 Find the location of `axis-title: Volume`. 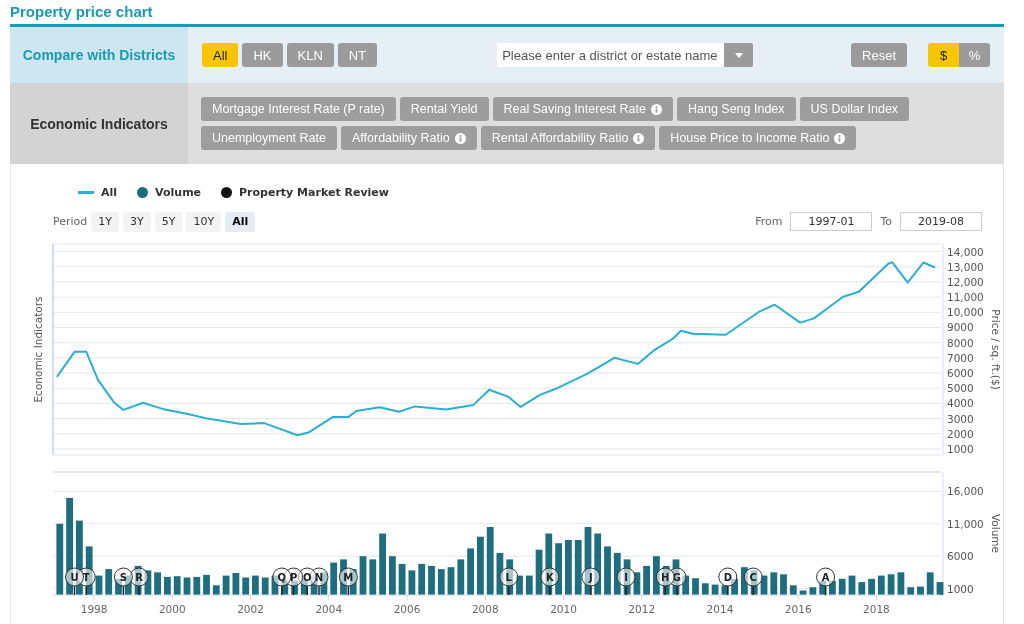

axis-title: Volume is located at coordinates (996, 533).